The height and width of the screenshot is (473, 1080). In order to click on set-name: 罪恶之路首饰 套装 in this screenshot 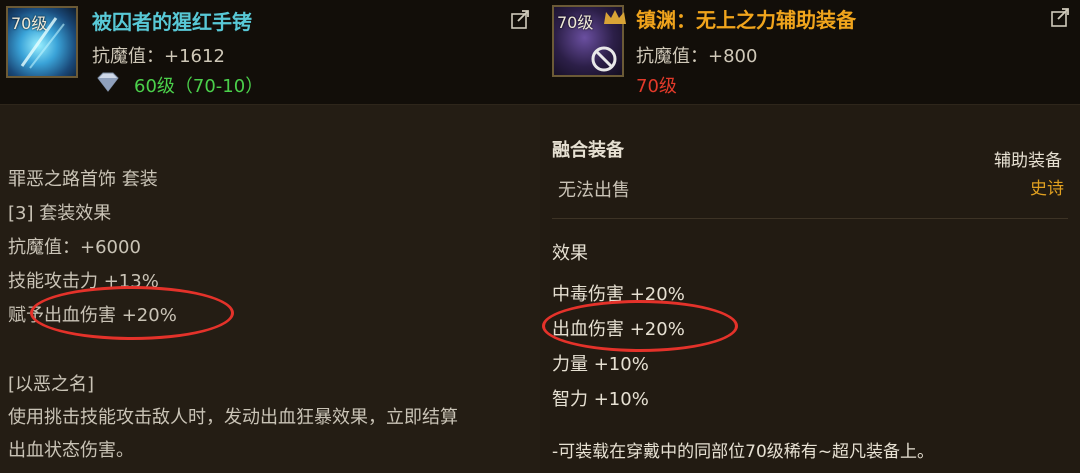, I will do `click(83, 179)`.